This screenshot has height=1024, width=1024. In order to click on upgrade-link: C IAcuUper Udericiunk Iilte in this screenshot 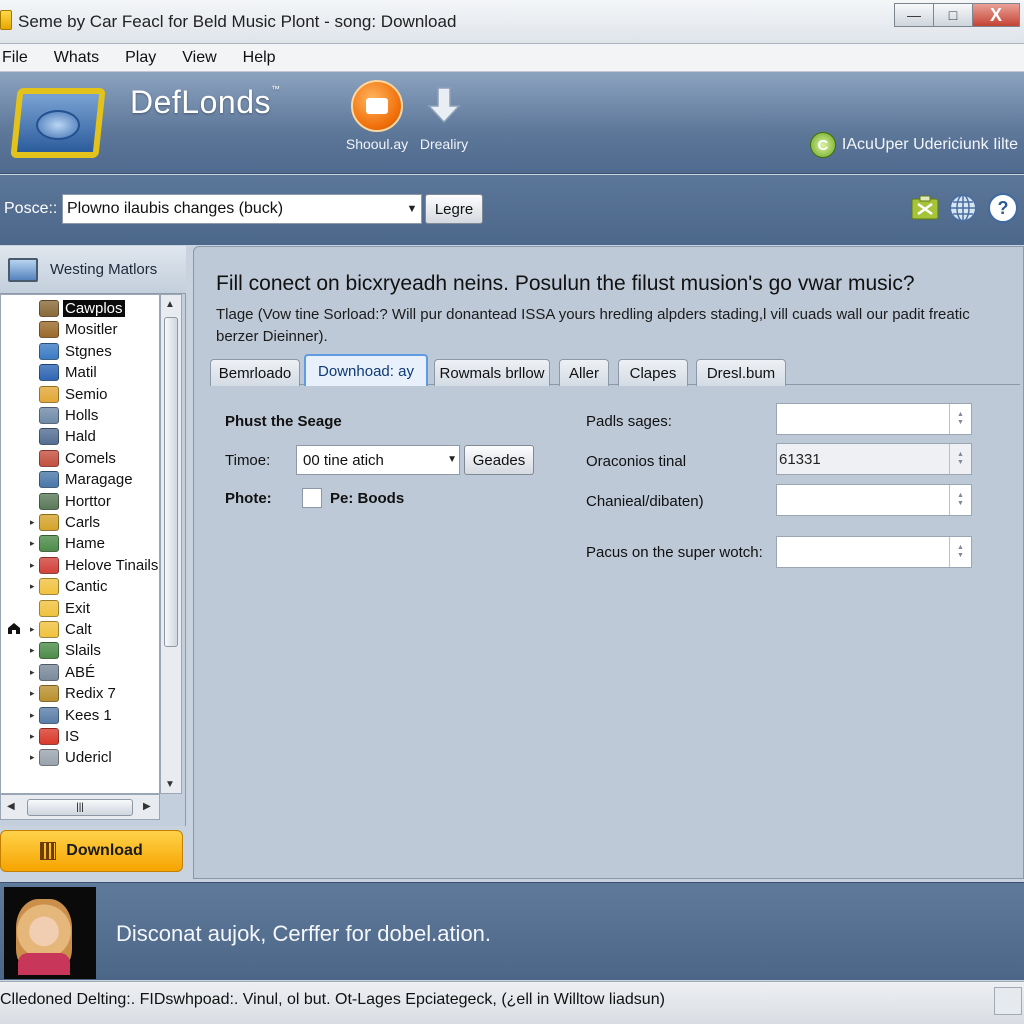, I will do `click(913, 145)`.